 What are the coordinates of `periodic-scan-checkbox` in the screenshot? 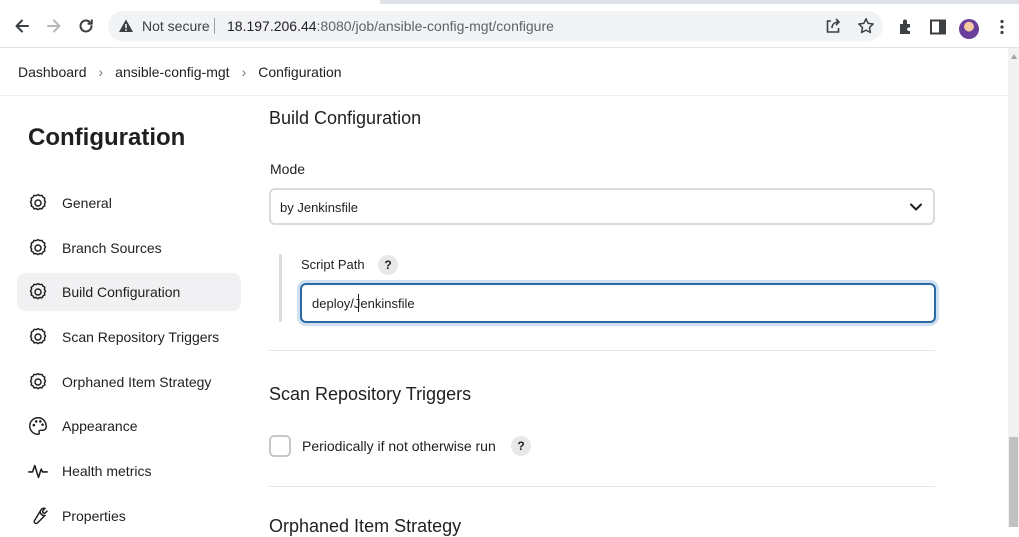 It's located at (280, 446).